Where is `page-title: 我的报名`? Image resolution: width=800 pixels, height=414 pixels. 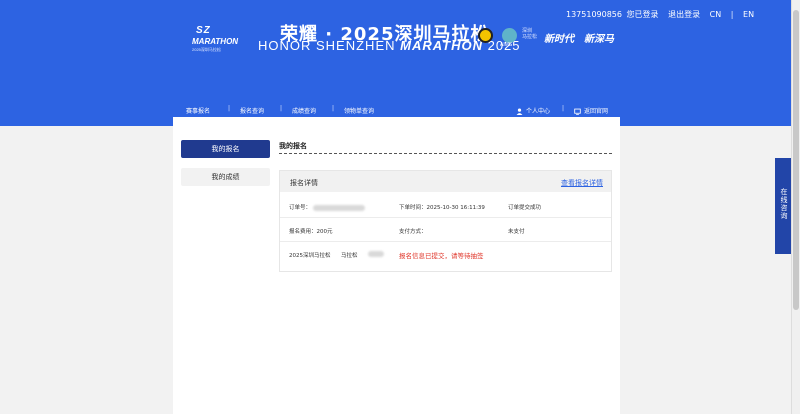
page-title: 我的报名 is located at coordinates (293, 146).